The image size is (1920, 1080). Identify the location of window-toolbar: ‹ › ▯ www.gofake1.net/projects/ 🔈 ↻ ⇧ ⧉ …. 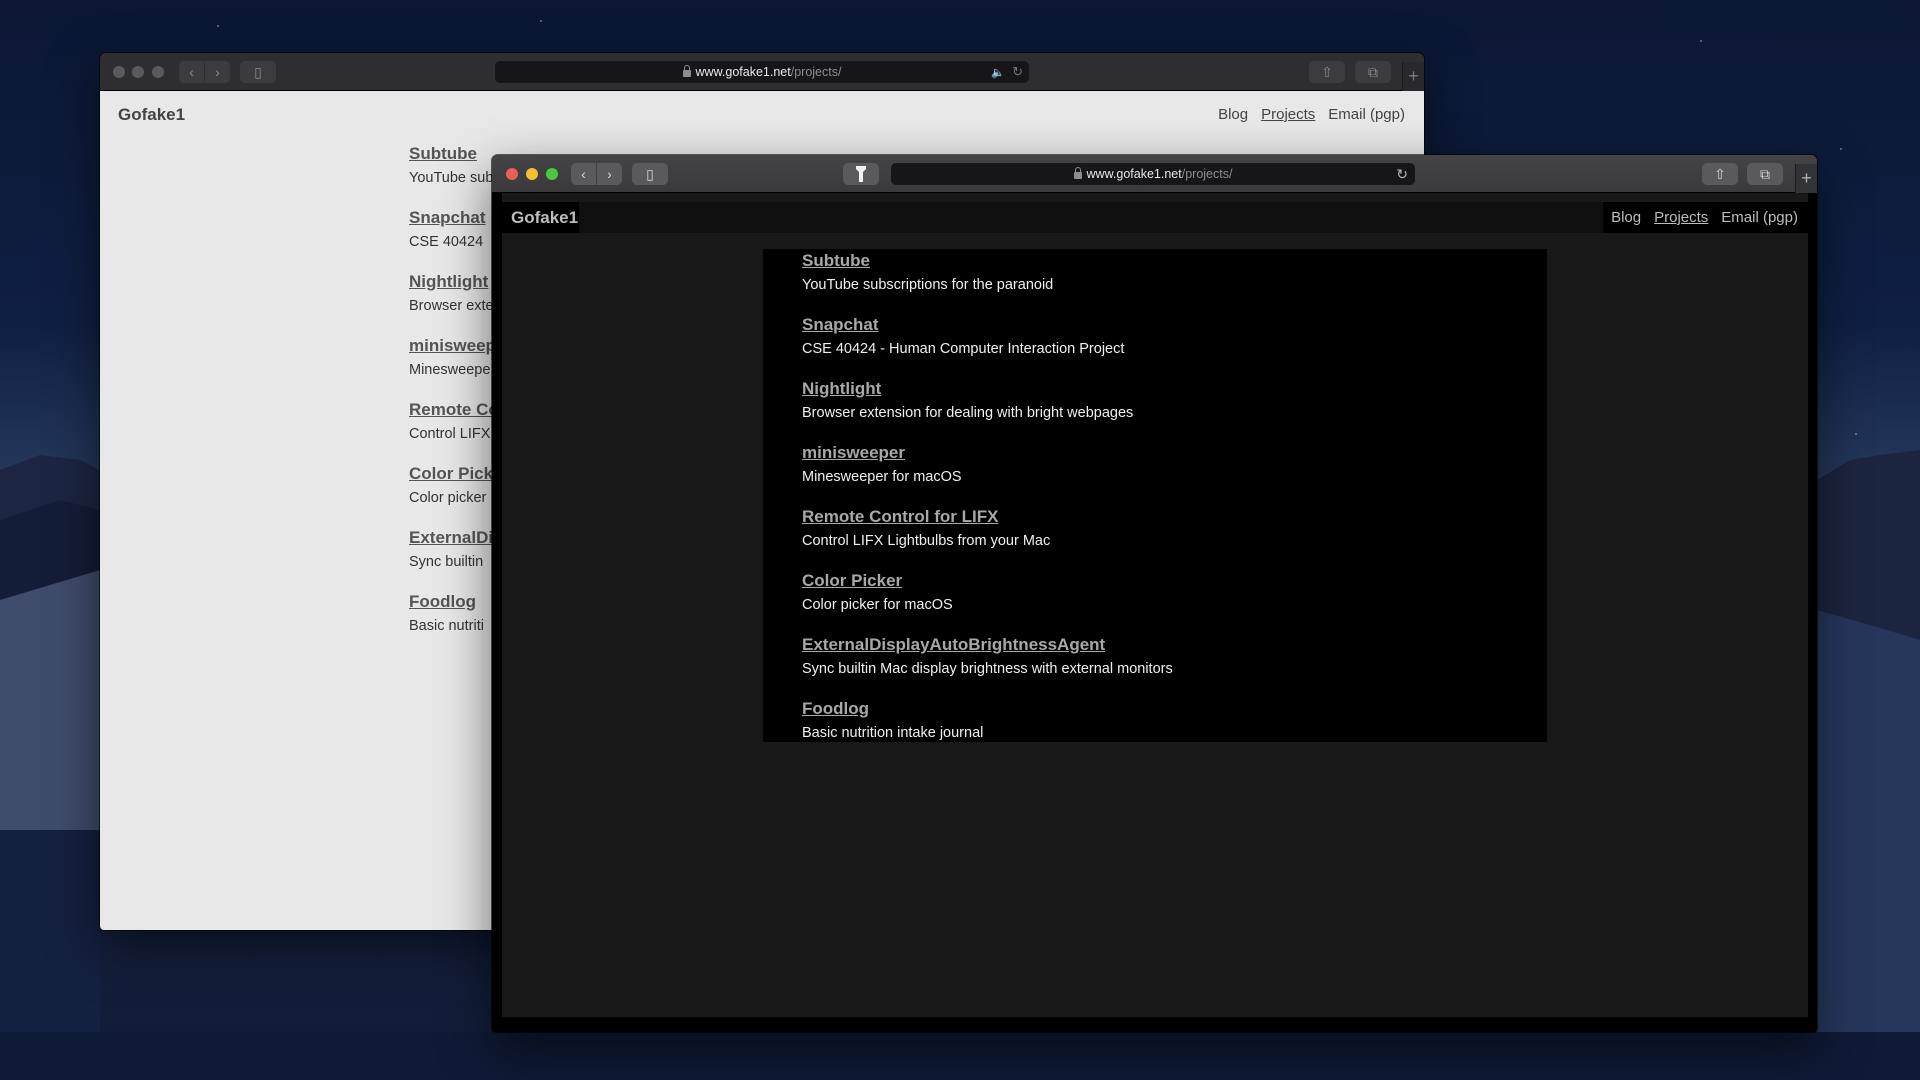
(762, 72).